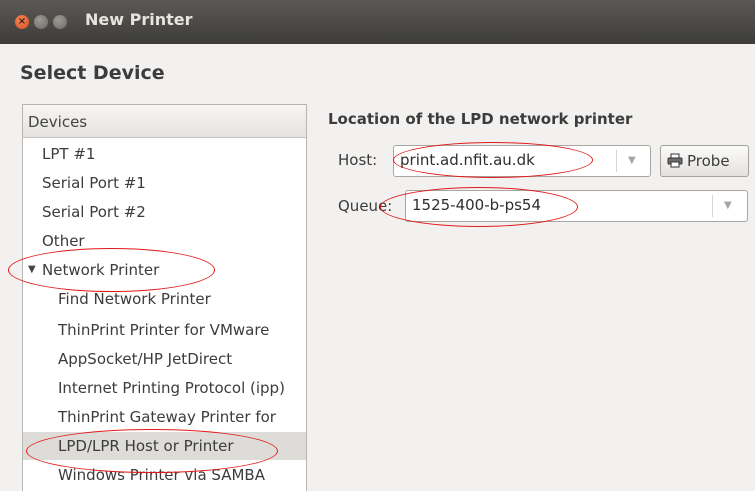 The width and height of the screenshot is (755, 491). Describe the element at coordinates (377, 22) in the screenshot. I see `title-bar: × New Printer` at that location.